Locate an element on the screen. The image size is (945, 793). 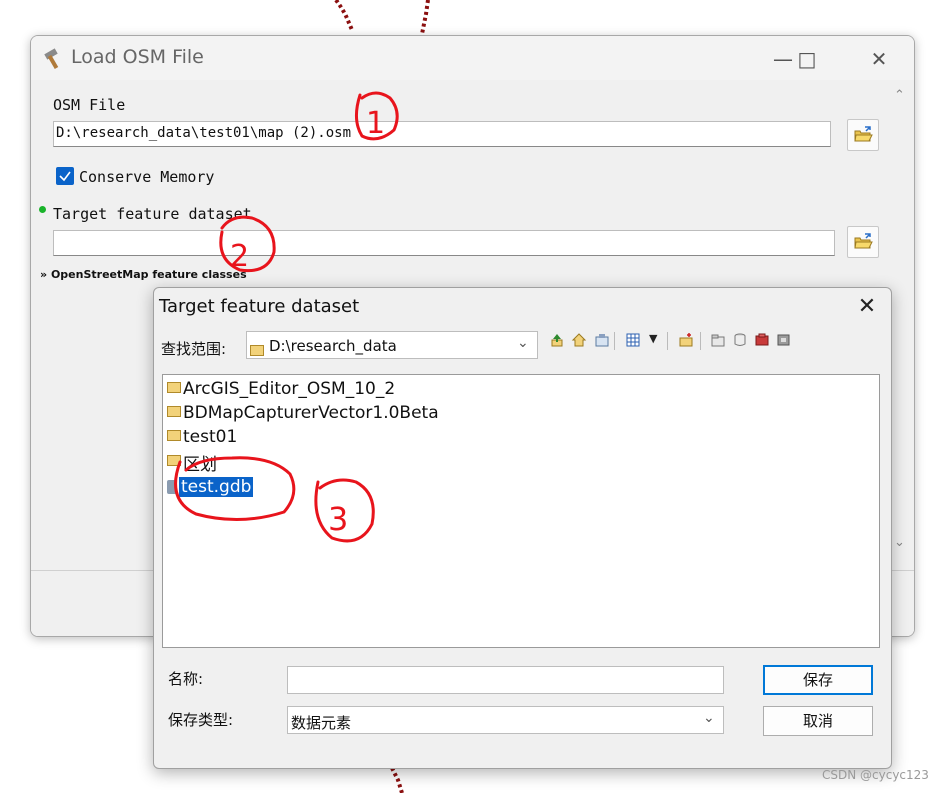
list-item: test01 is located at coordinates (202, 437).